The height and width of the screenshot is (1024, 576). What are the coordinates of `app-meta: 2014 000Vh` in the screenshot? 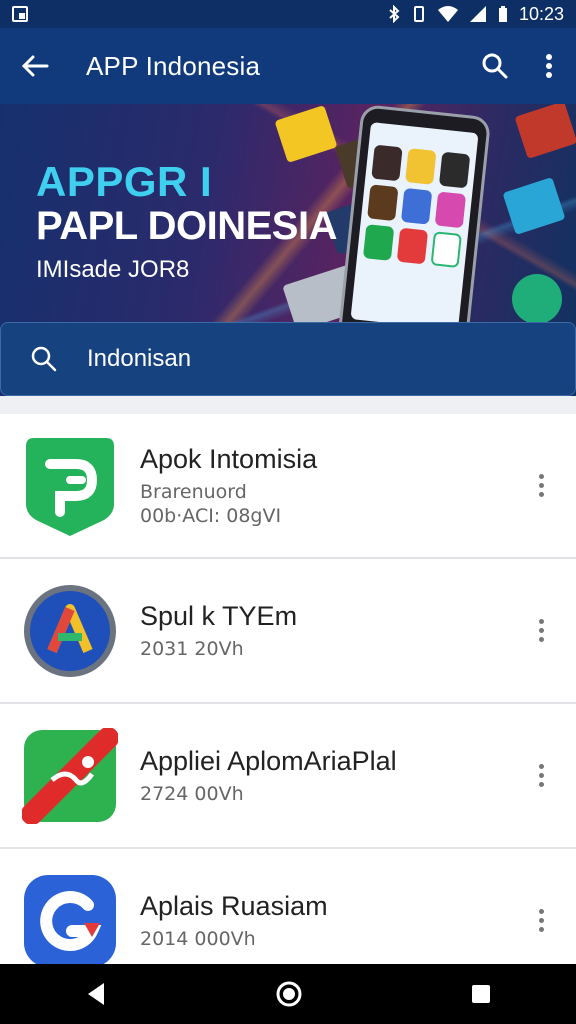 It's located at (198, 939).